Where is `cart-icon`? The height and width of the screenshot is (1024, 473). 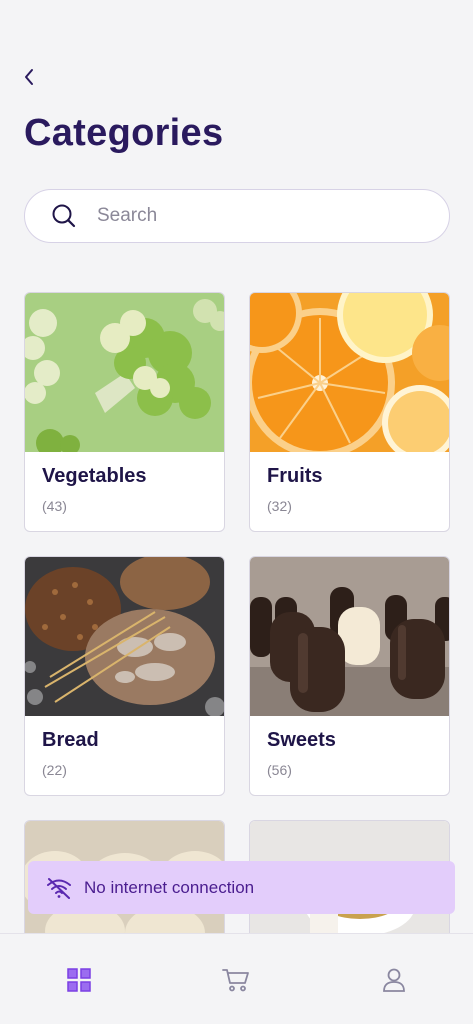
cart-icon is located at coordinates (235, 980).